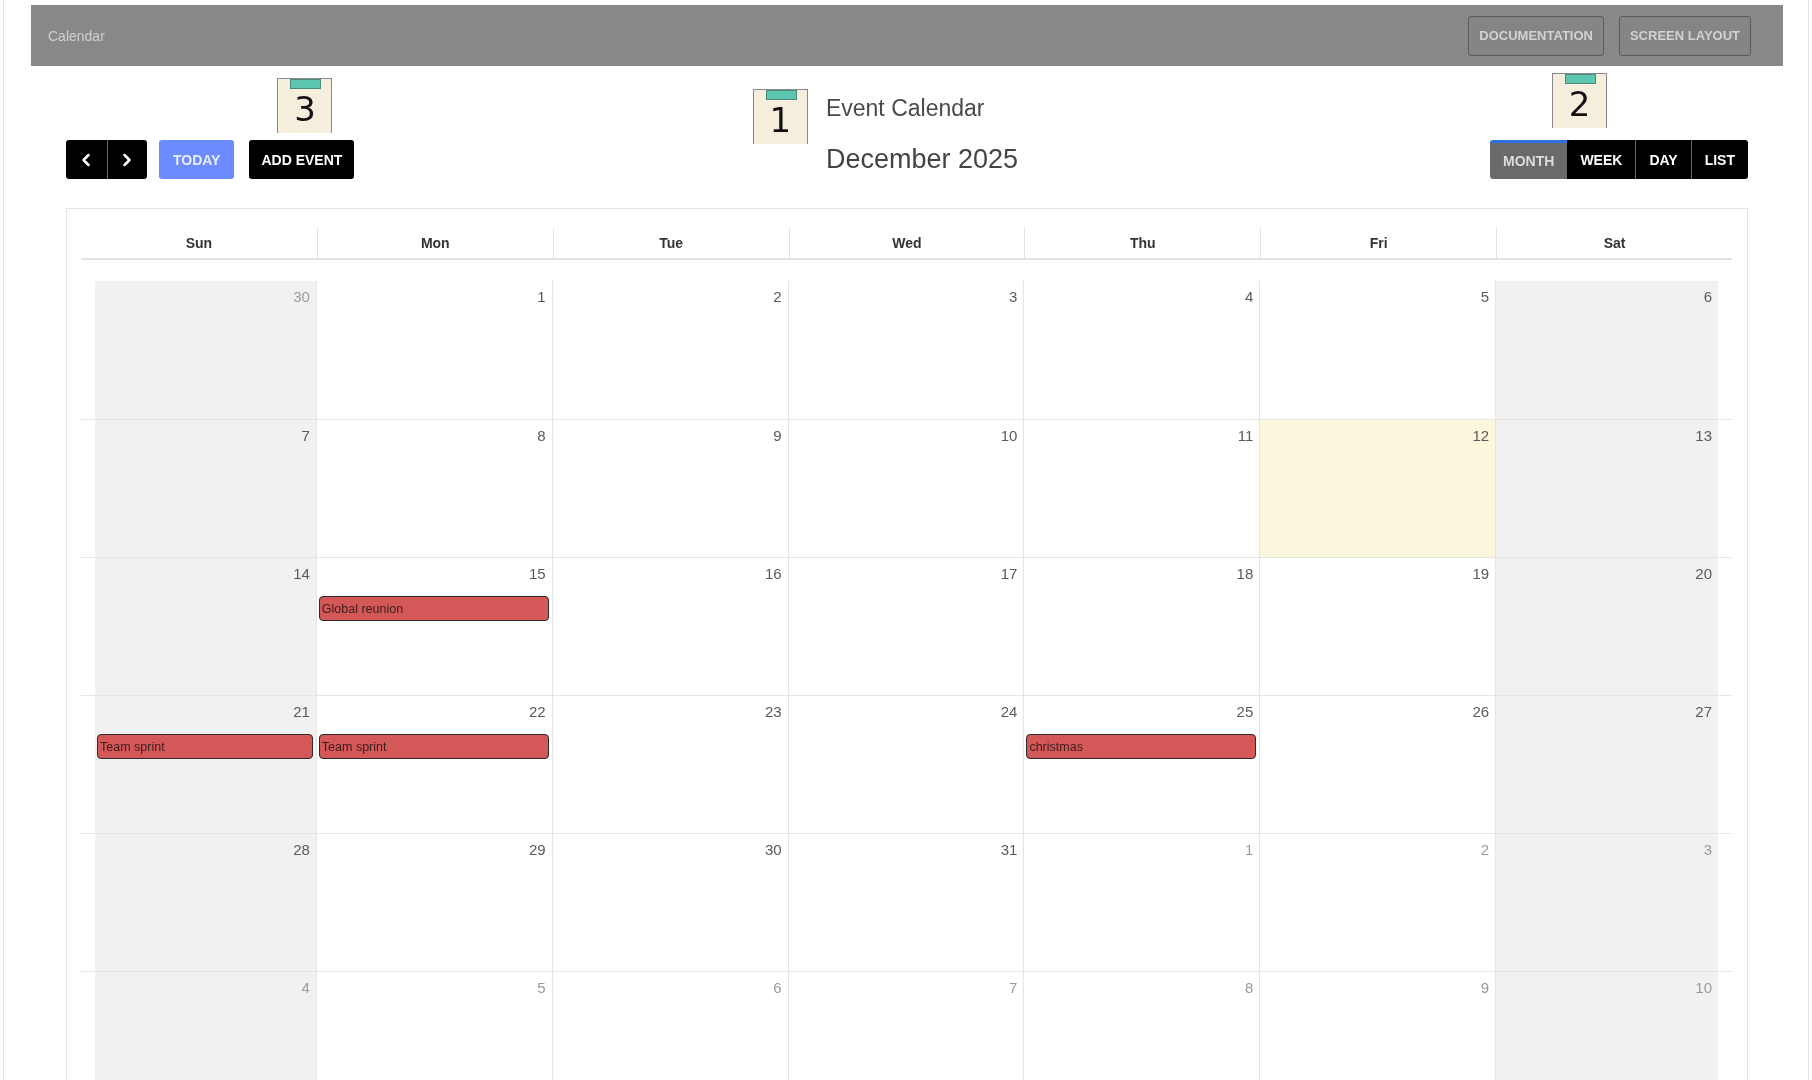 This screenshot has height=1080, width=1812. I want to click on next-button, so click(126, 159).